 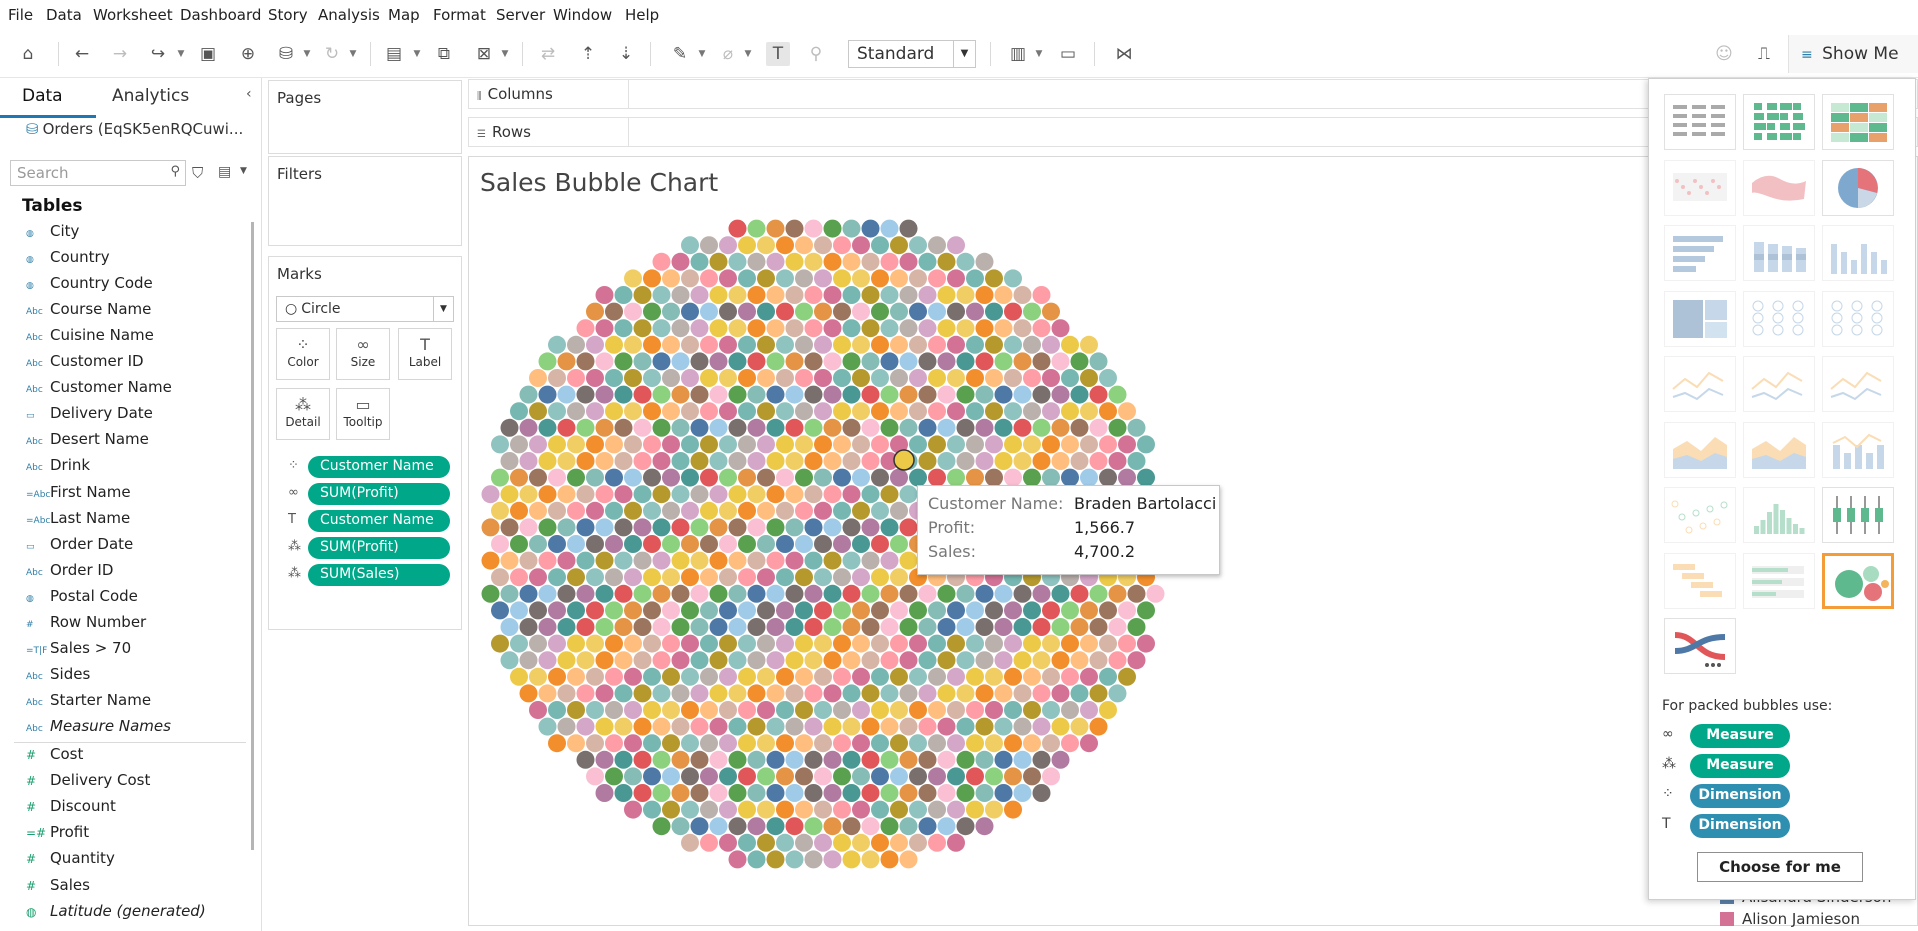 What do you see at coordinates (702, 54) in the screenshot?
I see `chevron-down-icon: ▼` at bounding box center [702, 54].